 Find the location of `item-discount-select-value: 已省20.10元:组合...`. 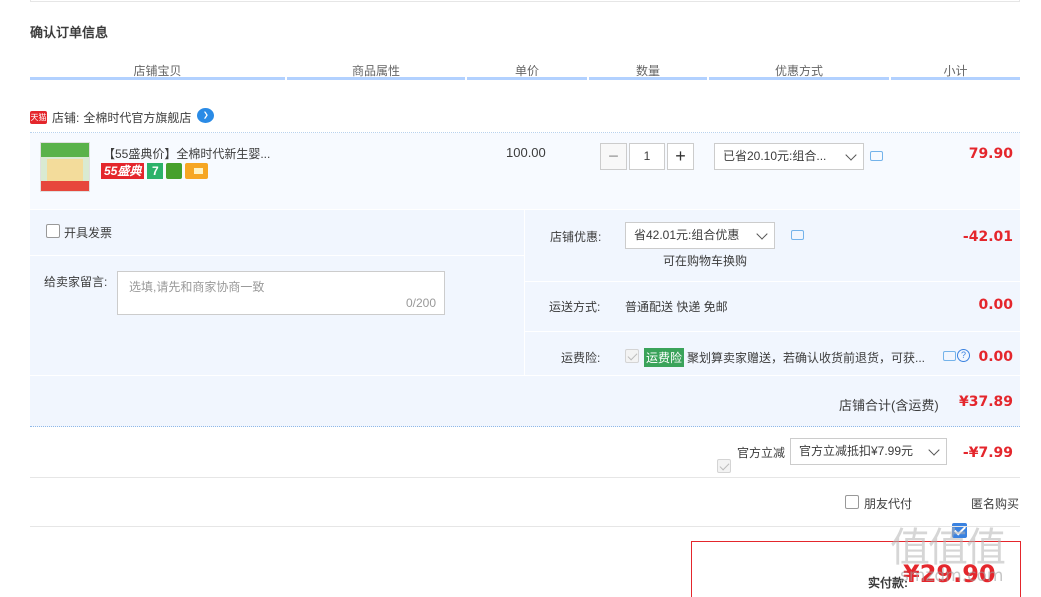

item-discount-select-value: 已省20.10元:组合... is located at coordinates (775, 156).